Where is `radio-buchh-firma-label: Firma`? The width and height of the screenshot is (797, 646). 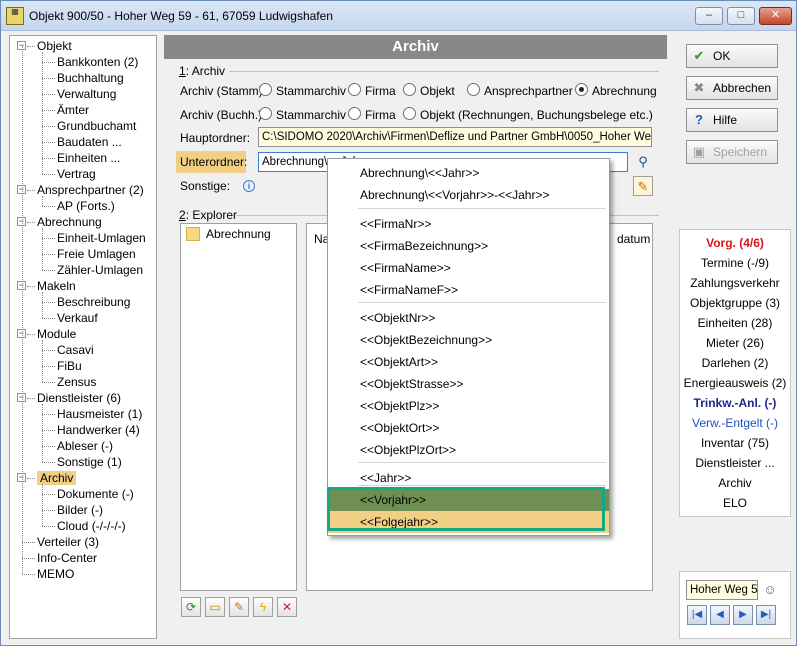
radio-buchh-firma-label: Firma is located at coordinates (380, 115).